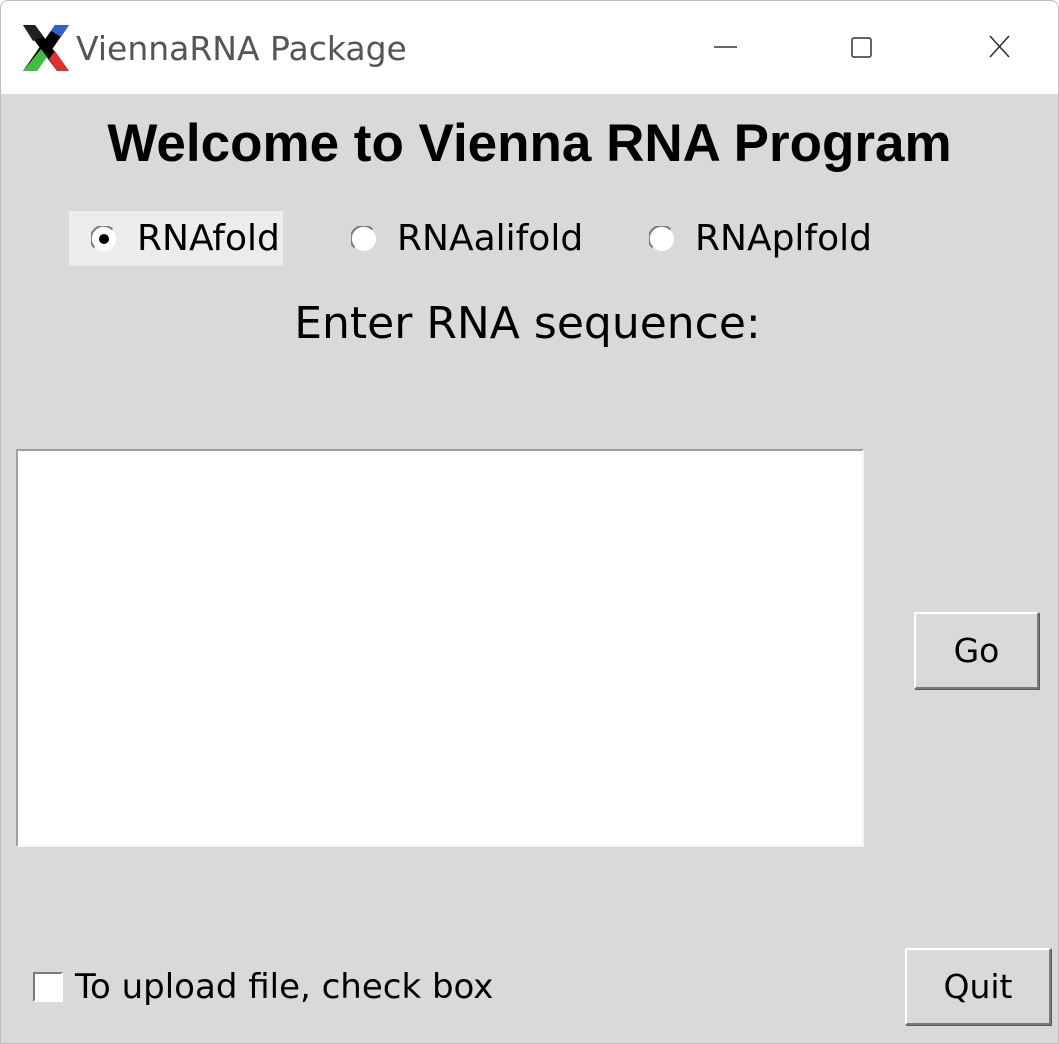 This screenshot has width=1059, height=1044. What do you see at coordinates (529, 47) in the screenshot?
I see `title-bar: ViennaRNA Package` at bounding box center [529, 47].